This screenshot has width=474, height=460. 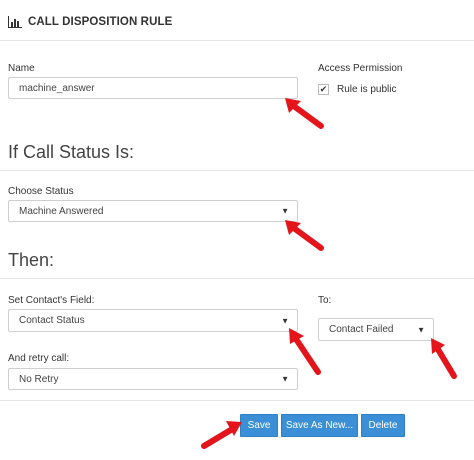 I want to click on to-value-select: Contact Failed ▼, so click(x=376, y=329).